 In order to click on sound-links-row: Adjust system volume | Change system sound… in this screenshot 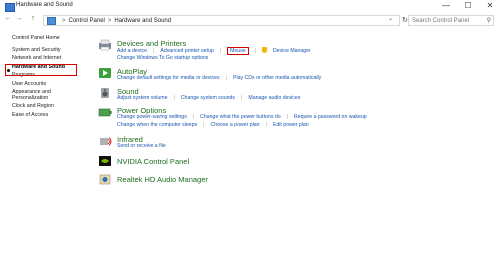, I will do `click(209, 98)`.